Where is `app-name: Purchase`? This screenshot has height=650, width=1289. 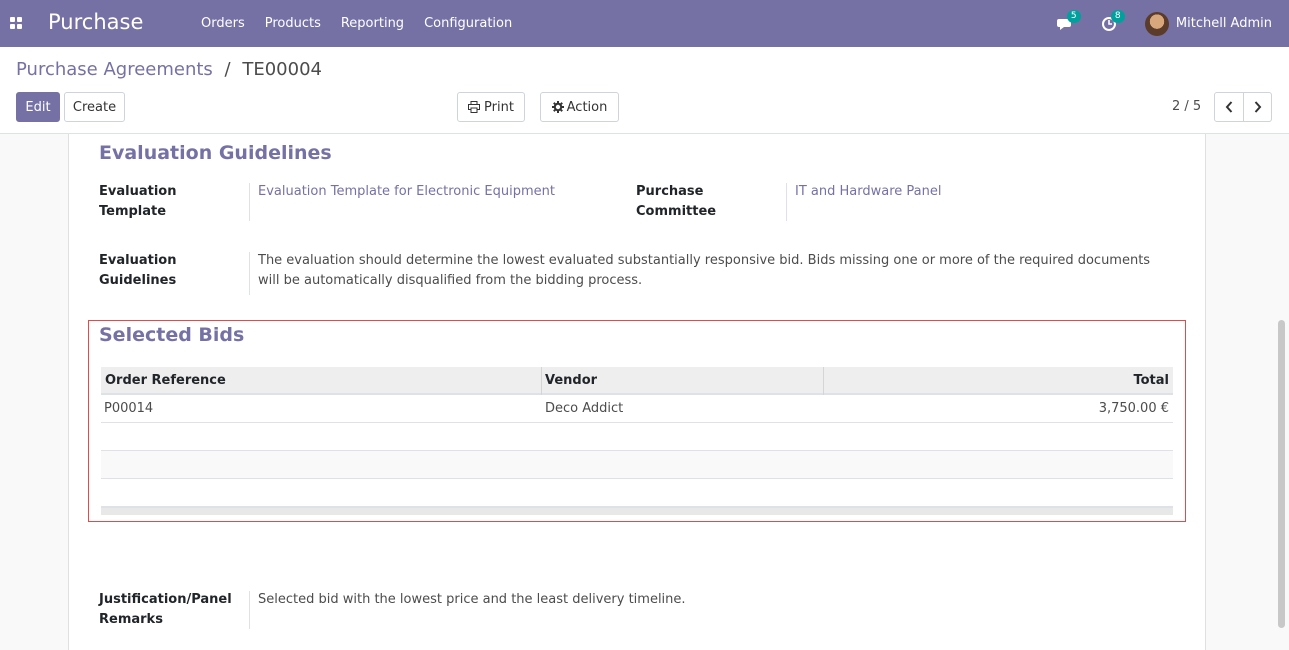 app-name: Purchase is located at coordinates (95, 22).